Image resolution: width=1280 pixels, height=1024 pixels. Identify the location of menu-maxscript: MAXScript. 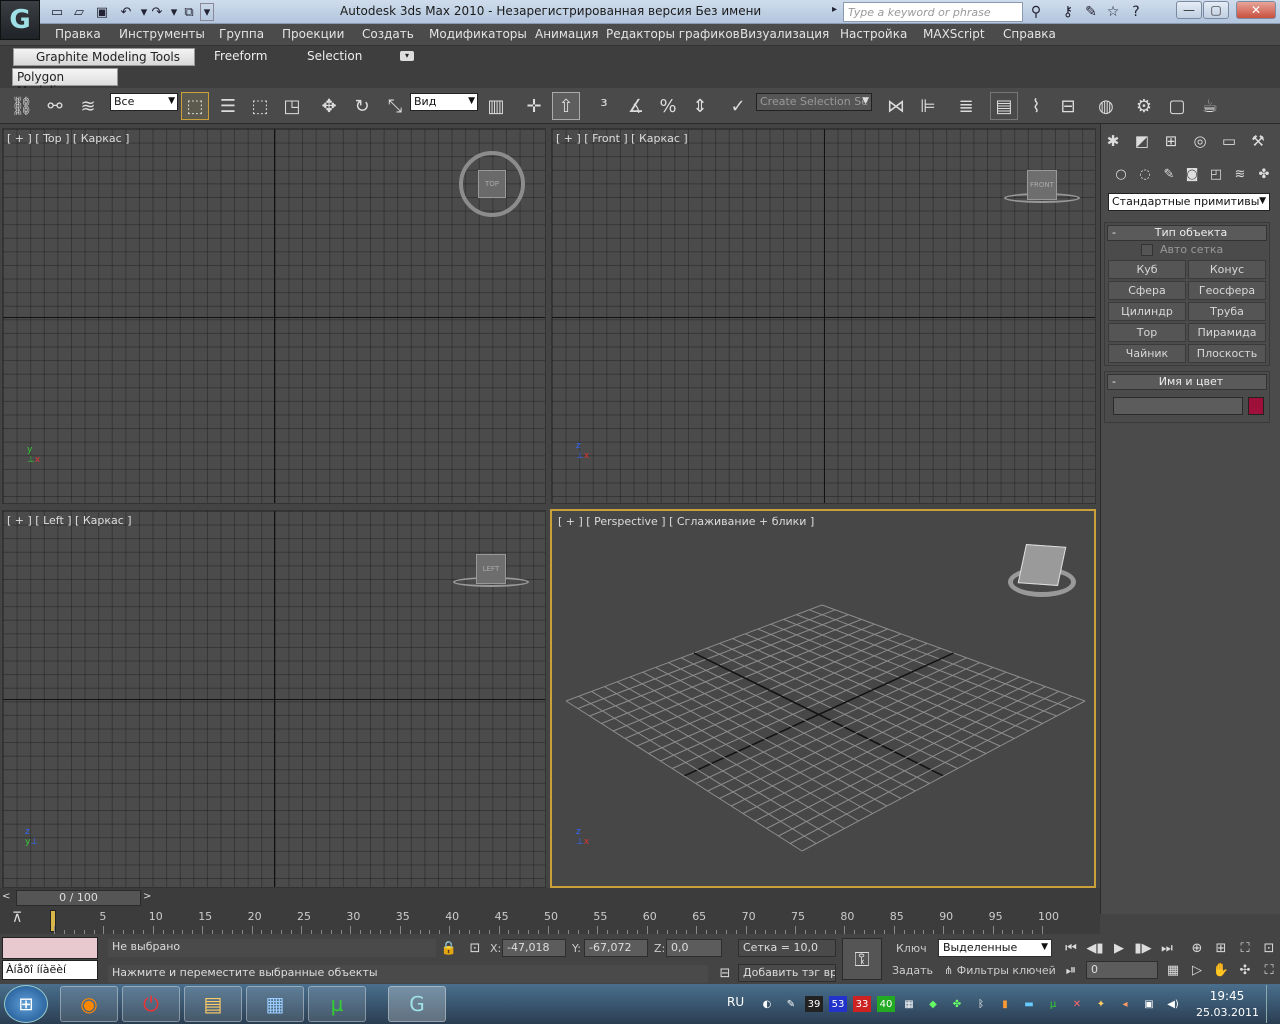
(954, 34).